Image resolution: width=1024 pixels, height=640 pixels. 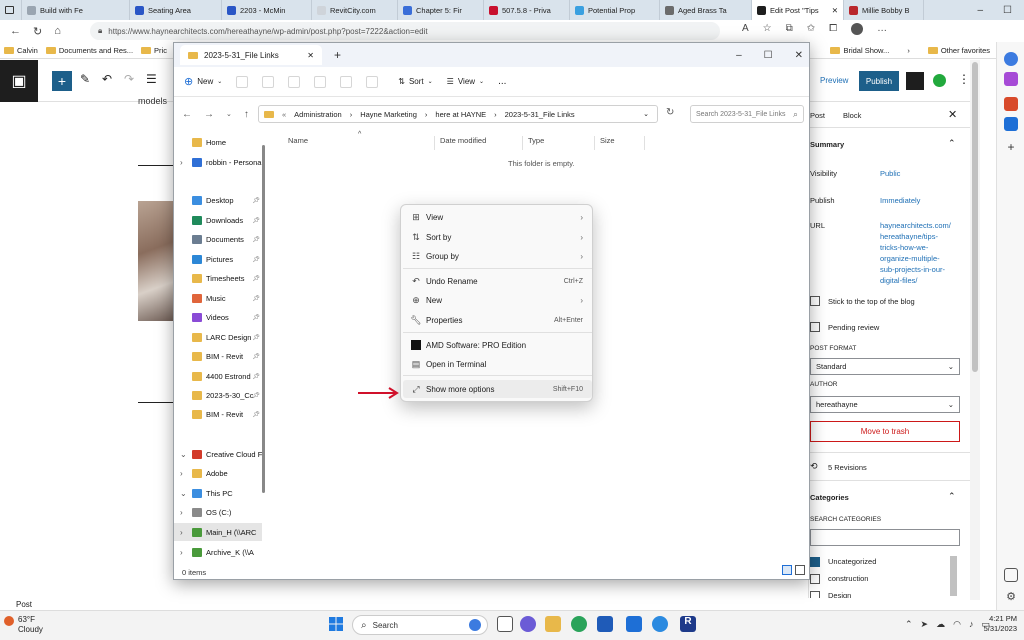 What do you see at coordinates (497, 237) in the screenshot?
I see `menu-item-sort-by: ⇅ Sort by ›` at bounding box center [497, 237].